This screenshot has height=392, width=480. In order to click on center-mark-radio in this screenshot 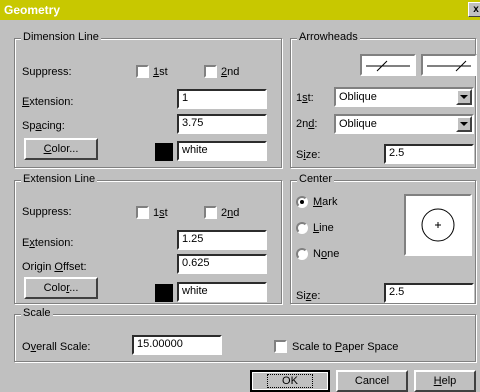, I will do `click(302, 202)`.